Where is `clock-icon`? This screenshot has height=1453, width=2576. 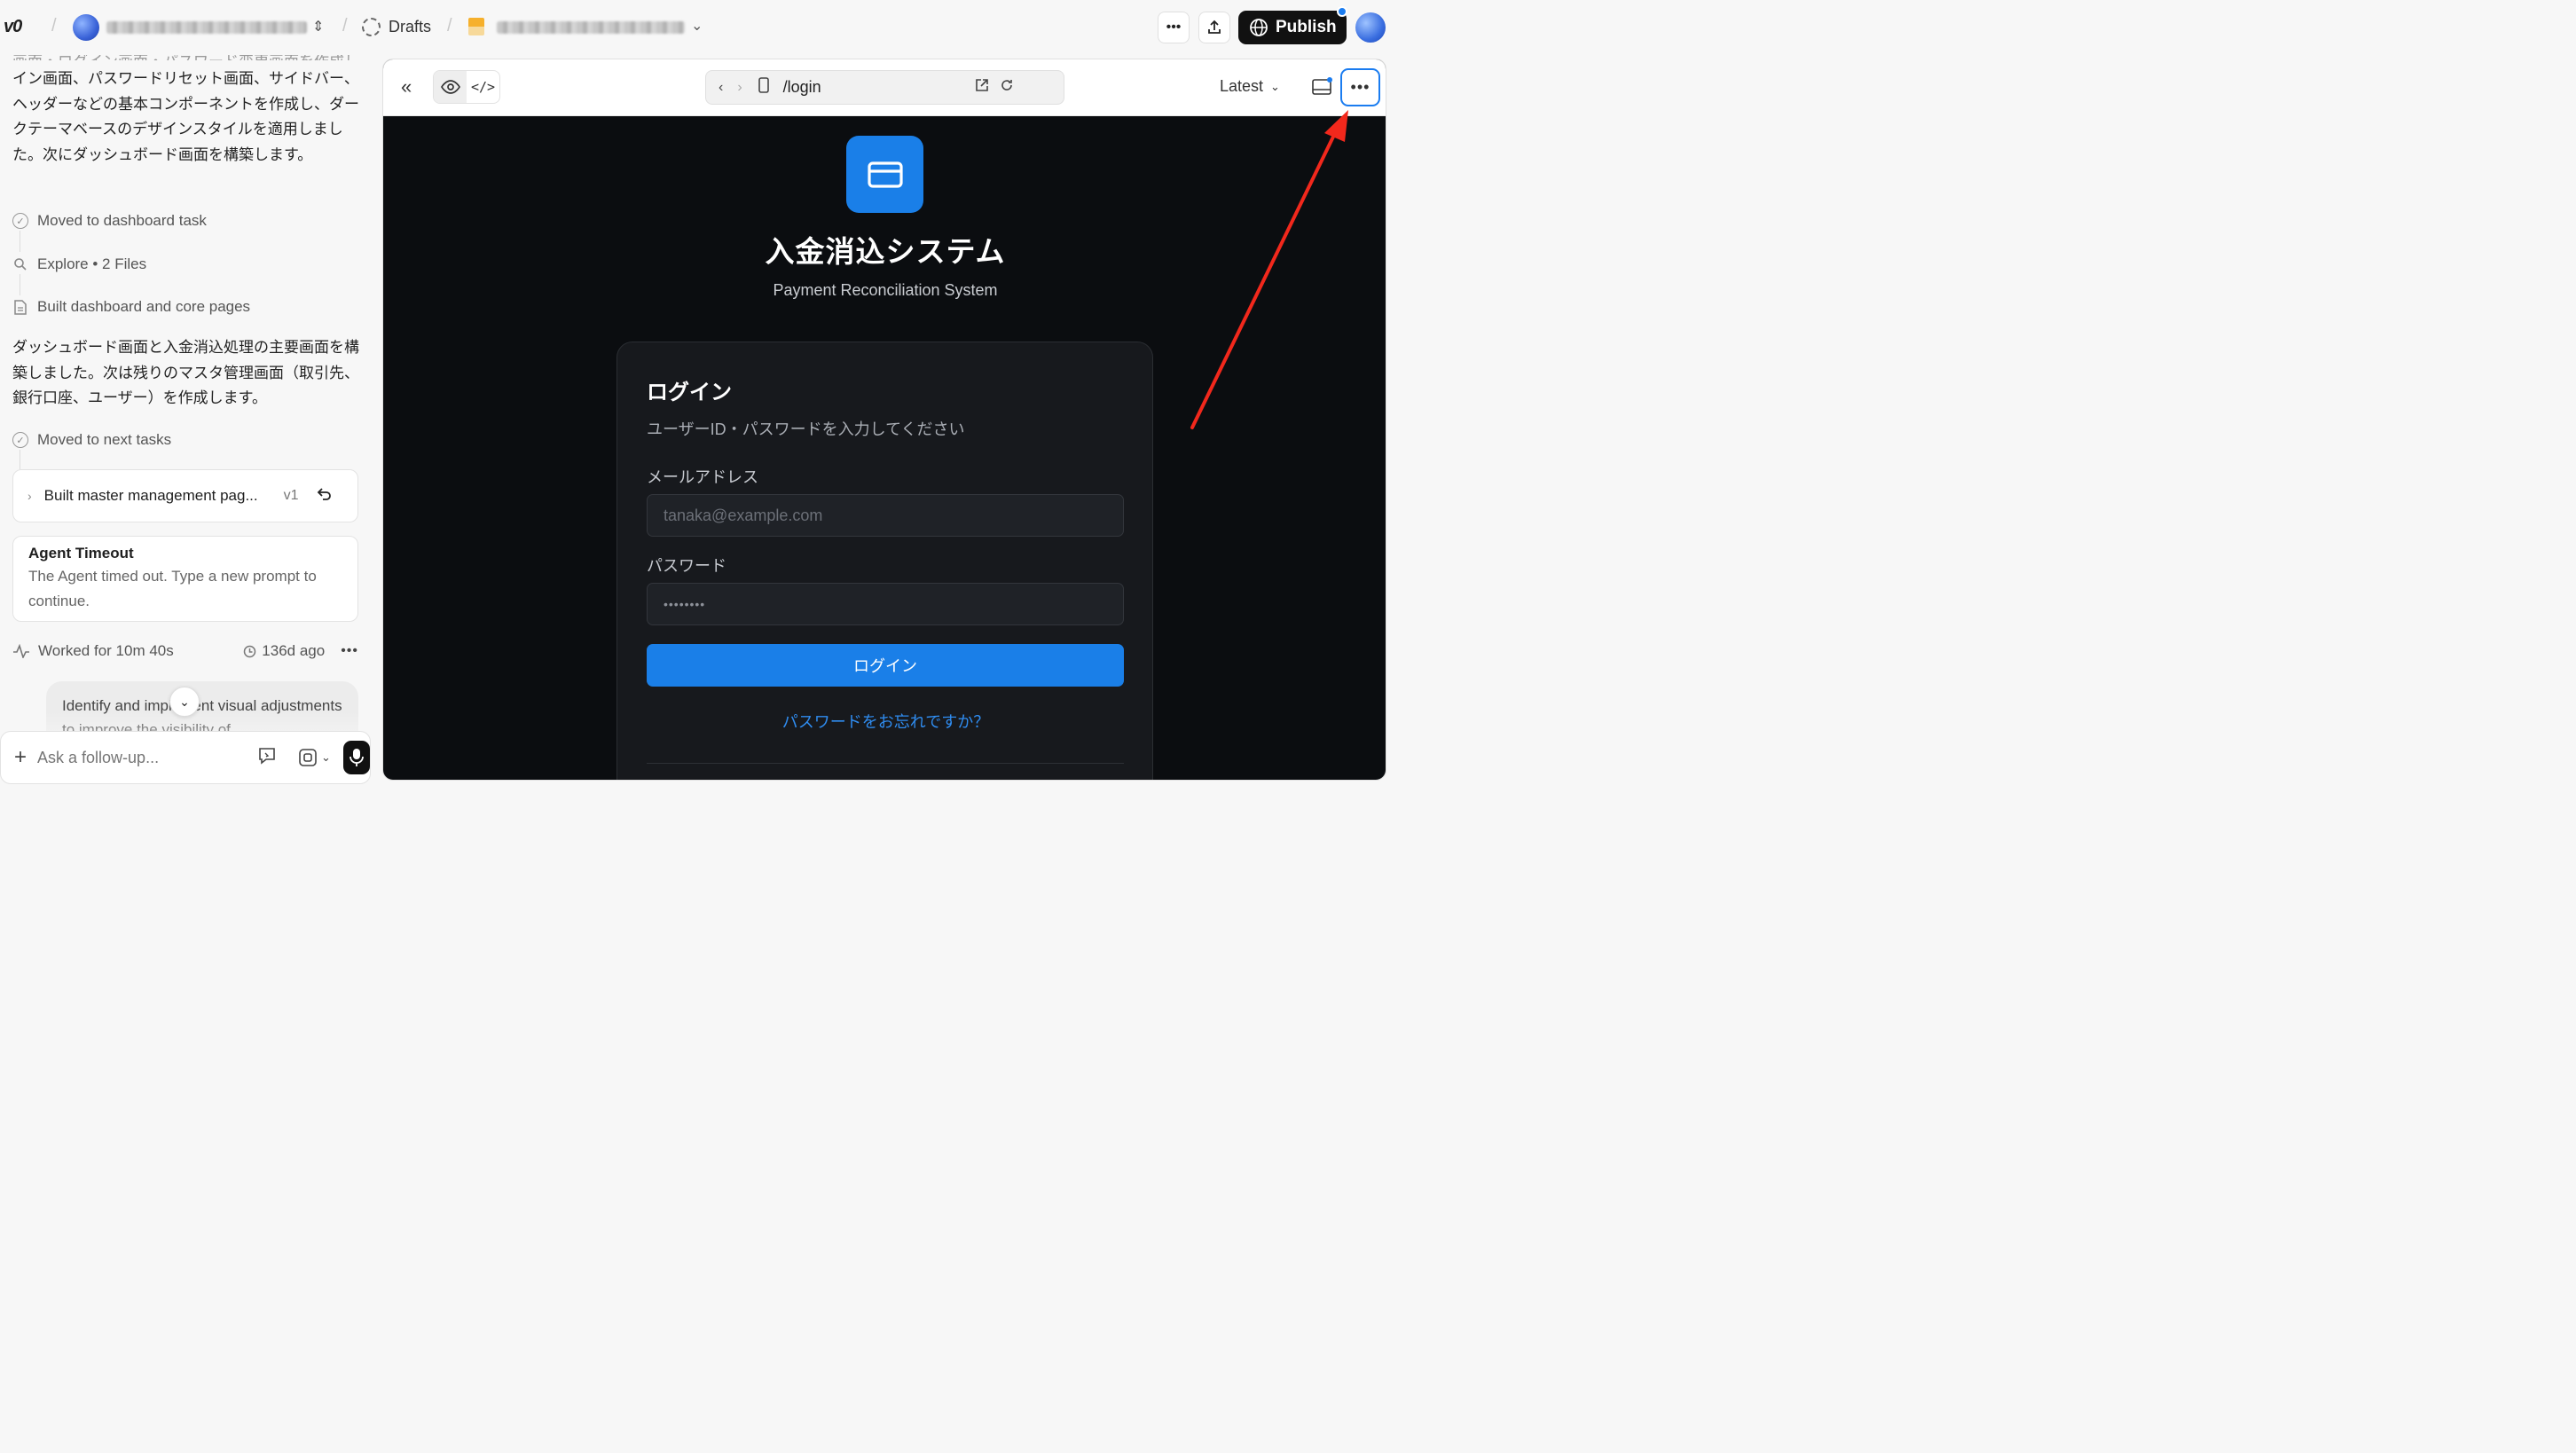
clock-icon is located at coordinates (250, 651).